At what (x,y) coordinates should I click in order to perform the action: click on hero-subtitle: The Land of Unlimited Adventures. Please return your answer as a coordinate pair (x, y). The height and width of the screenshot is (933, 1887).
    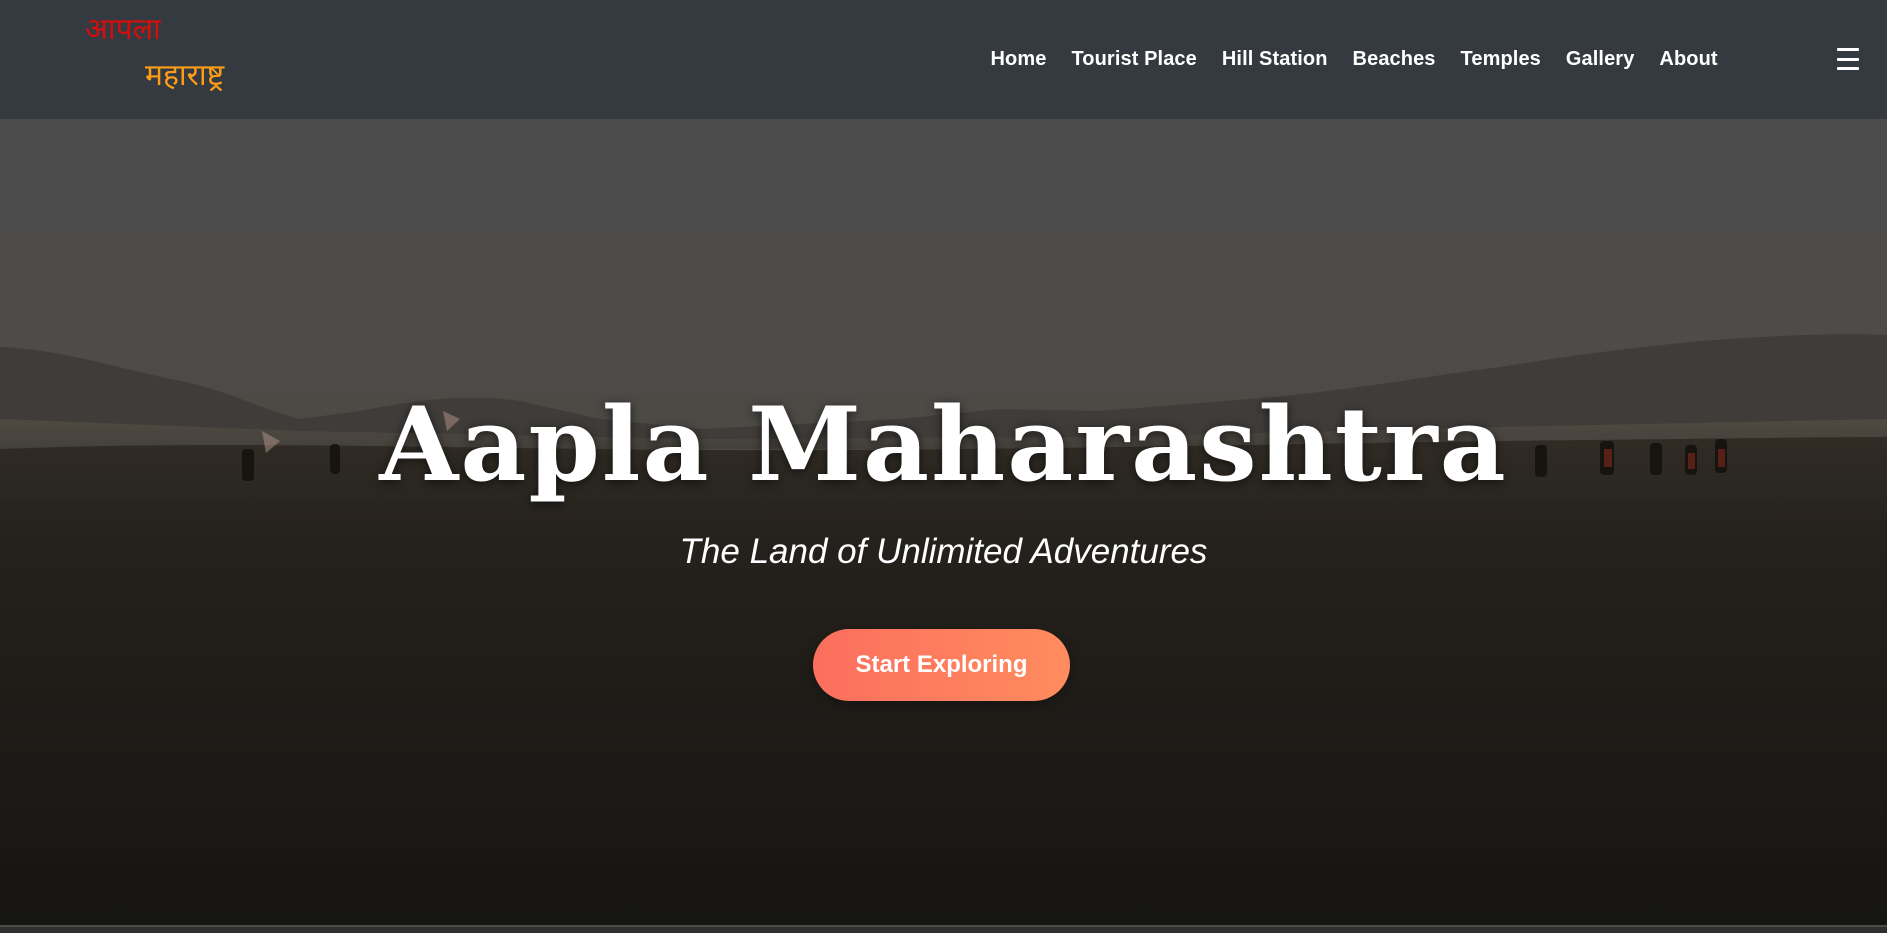
    Looking at the image, I should click on (943, 551).